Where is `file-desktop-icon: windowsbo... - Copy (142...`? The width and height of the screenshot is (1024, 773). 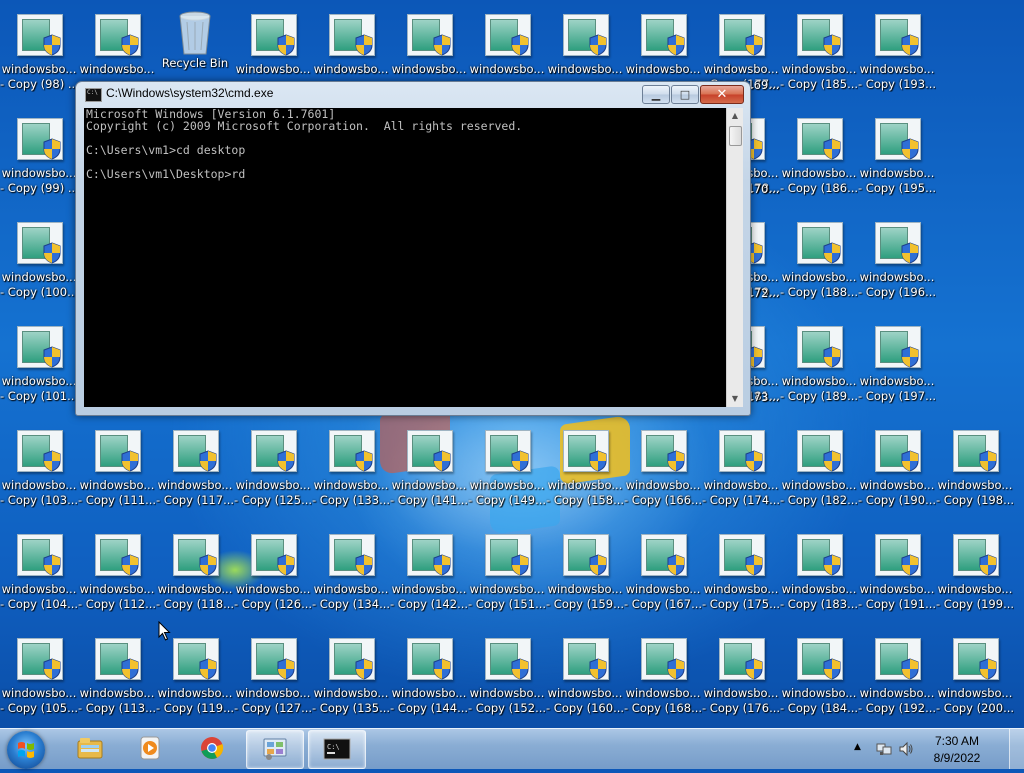
file-desktop-icon: windowsbo... - Copy (142... is located at coordinates (429, 572).